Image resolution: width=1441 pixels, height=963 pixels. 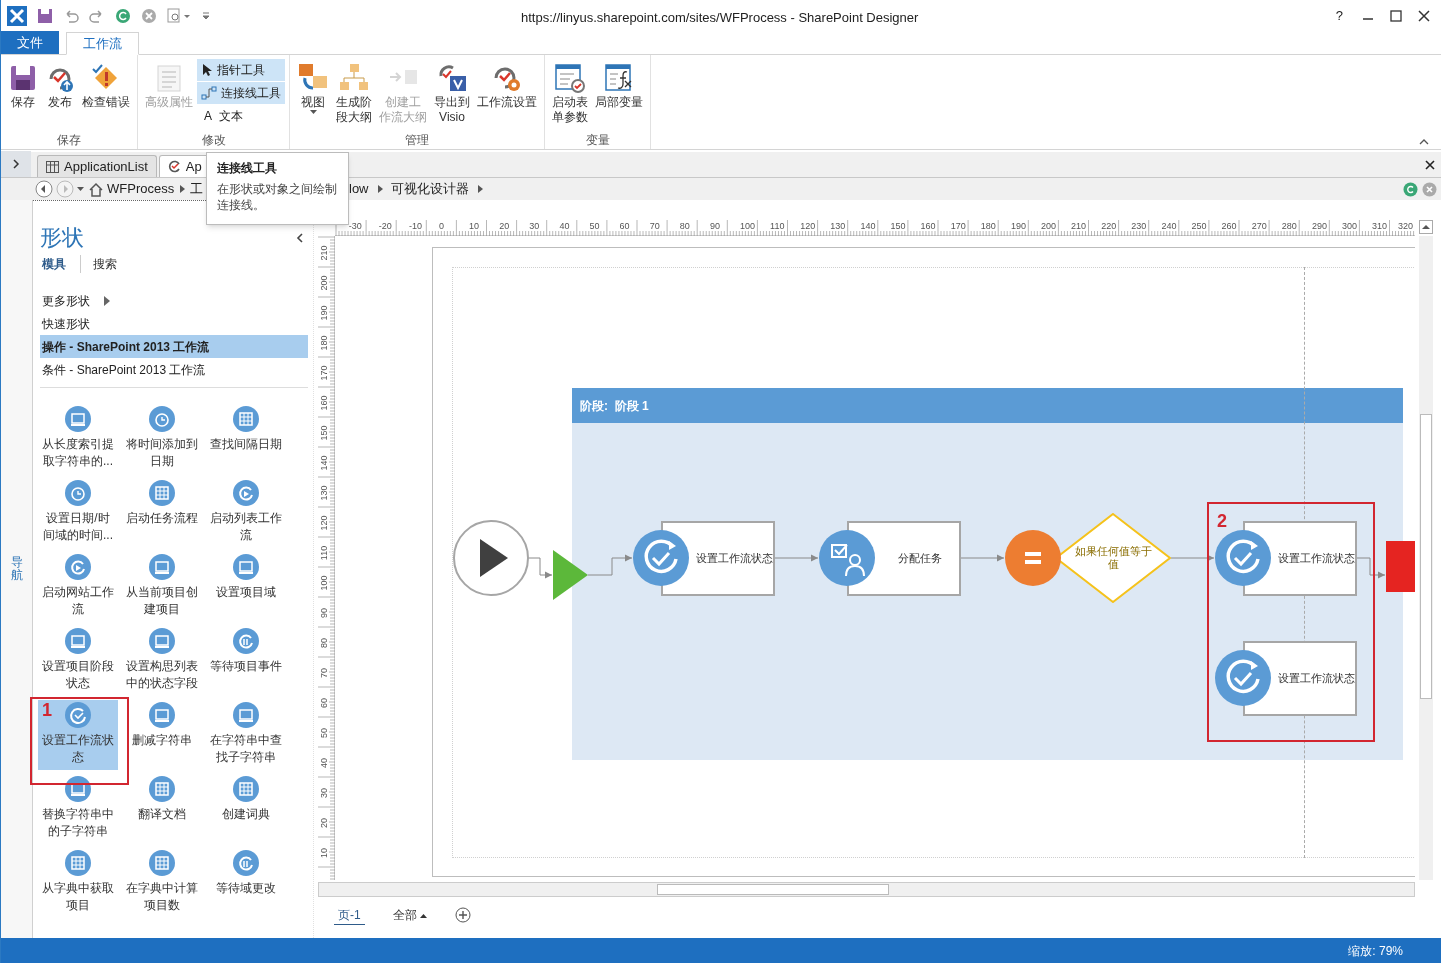 I want to click on ruler-label: 80, so click(x=684, y=226).